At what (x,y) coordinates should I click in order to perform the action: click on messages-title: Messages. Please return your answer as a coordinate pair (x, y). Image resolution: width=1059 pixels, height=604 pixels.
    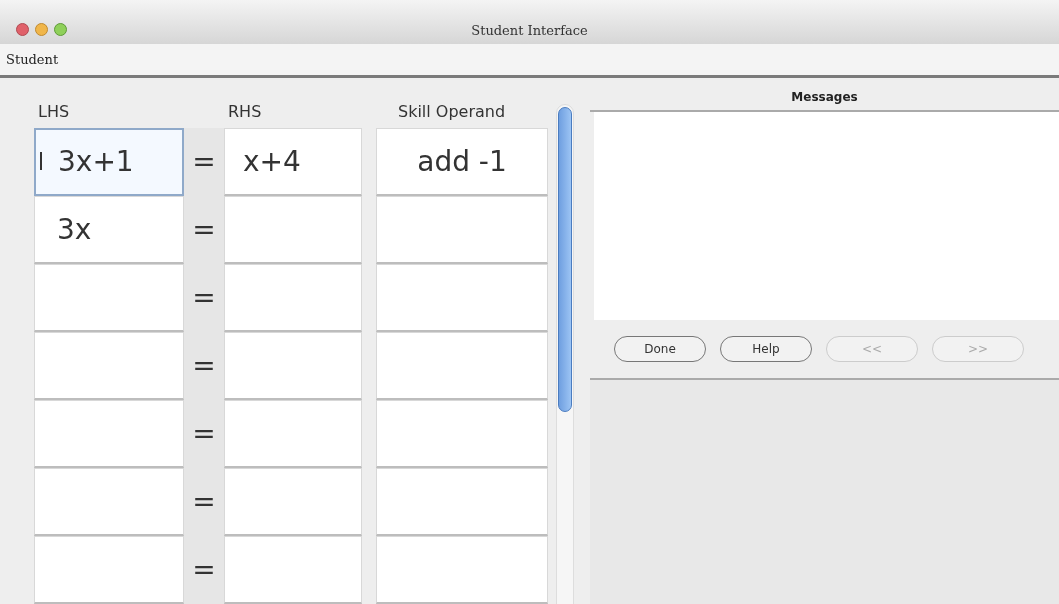
    Looking at the image, I should click on (824, 97).